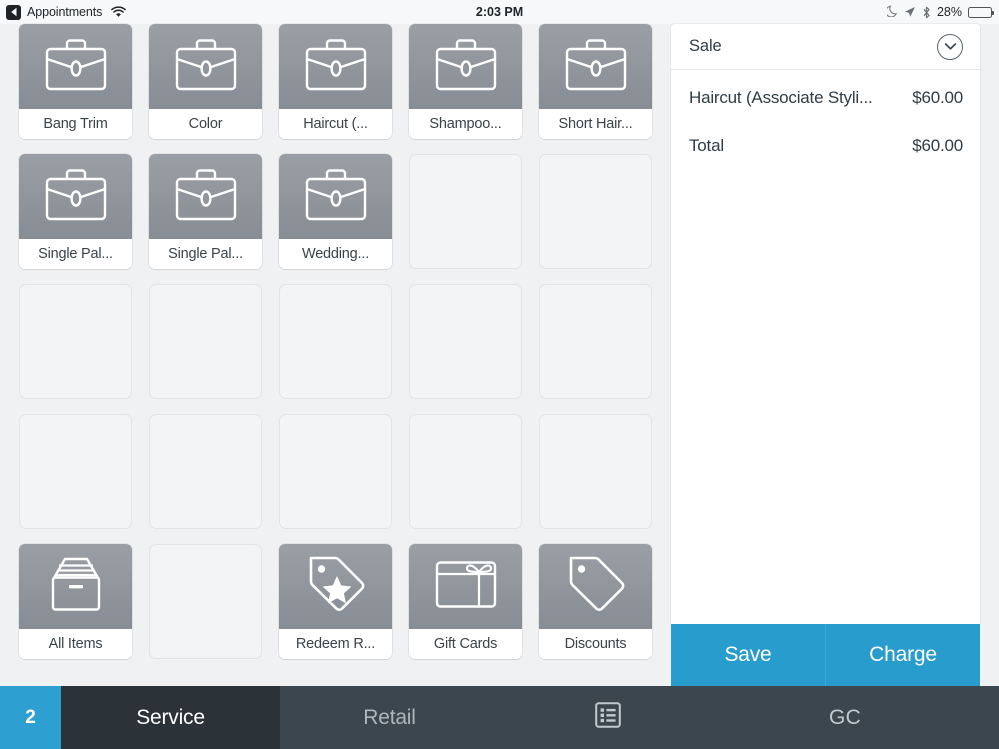 This screenshot has height=749, width=999. I want to click on list-view-button, so click(608, 717).